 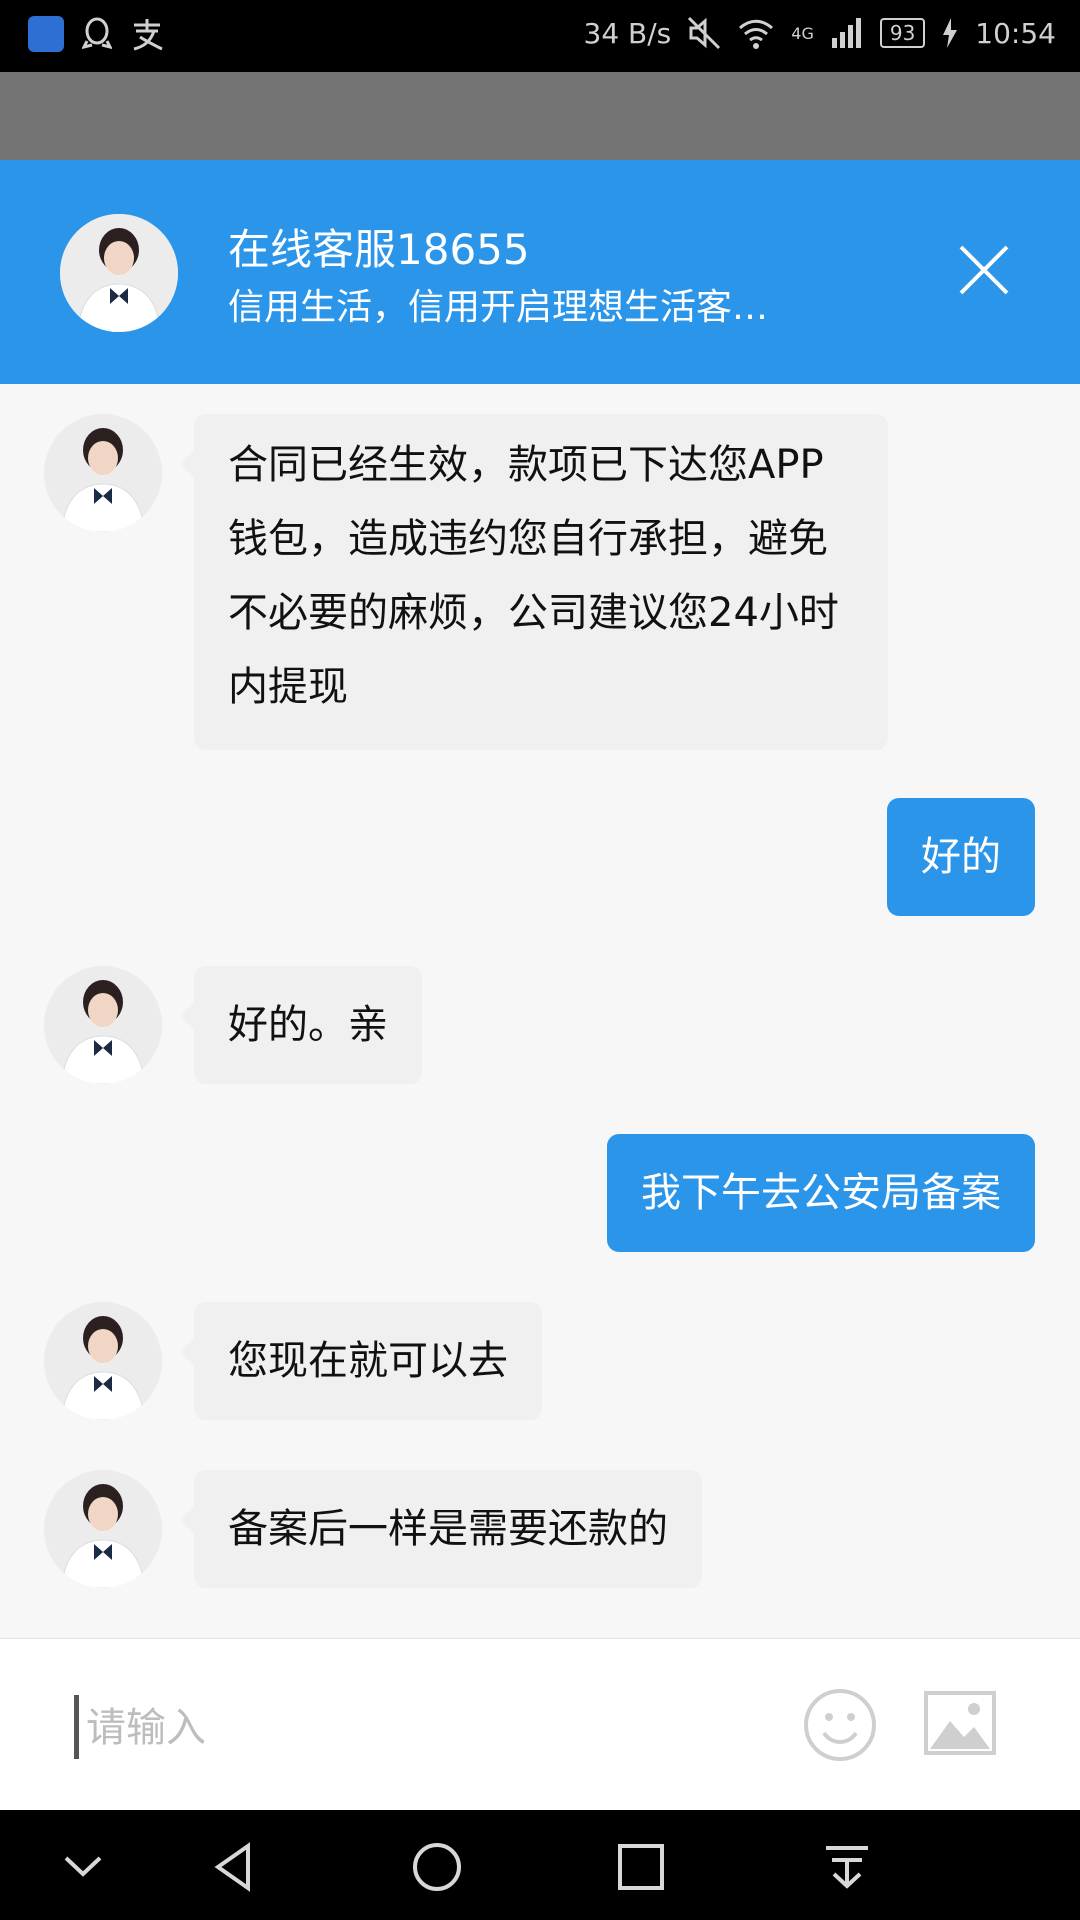 What do you see at coordinates (821, 1193) in the screenshot?
I see `user-message-bubble: 我下午去公安局备案` at bounding box center [821, 1193].